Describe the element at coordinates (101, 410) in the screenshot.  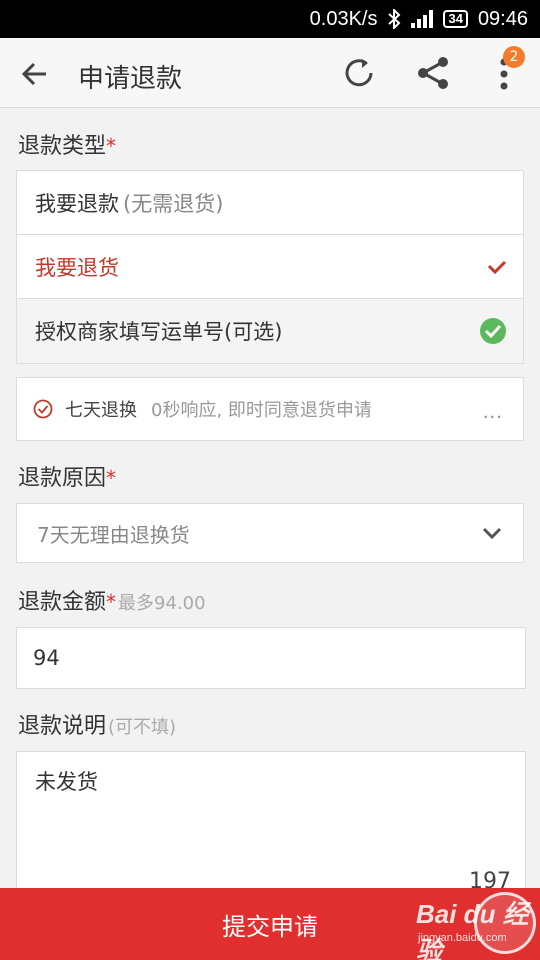
I see `promise-name: 七天退换` at that location.